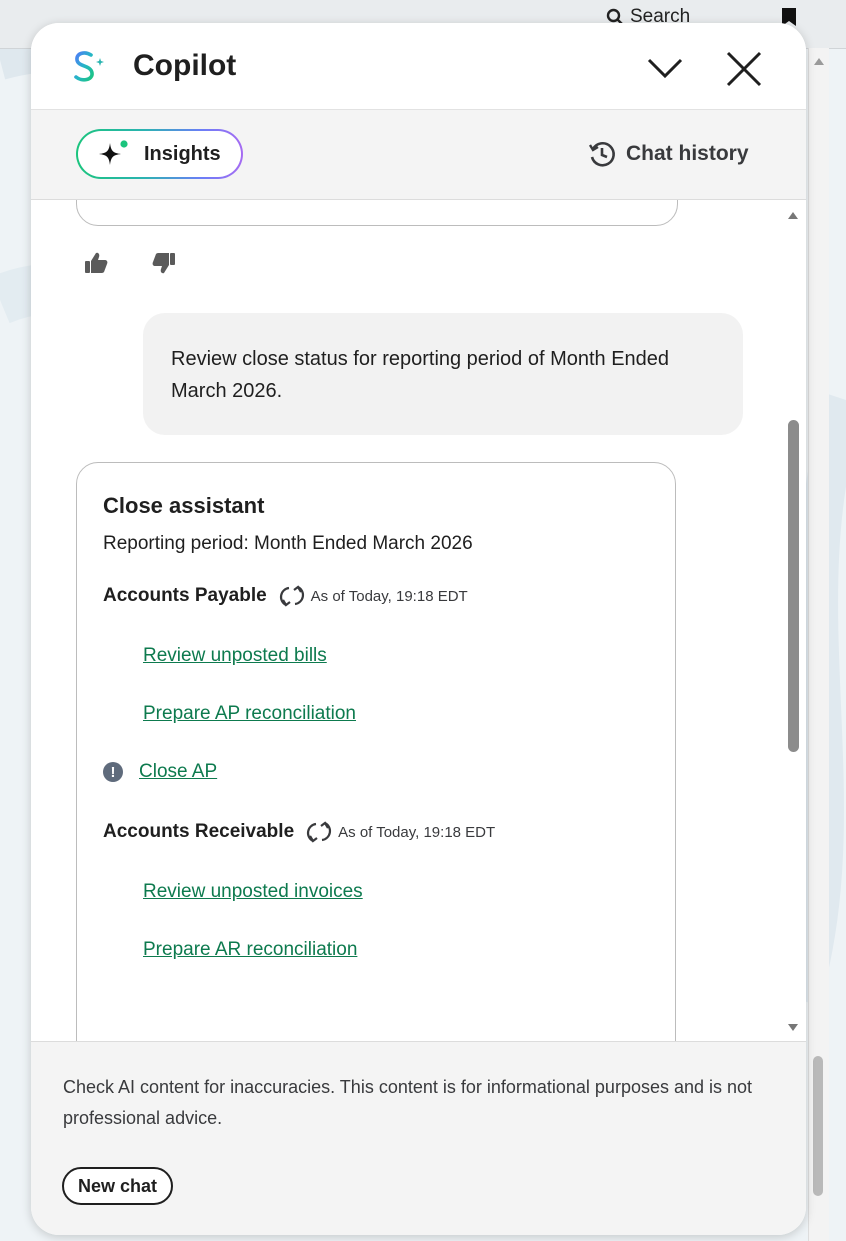 This screenshot has width=846, height=1241. Describe the element at coordinates (235, 655) in the screenshot. I see `review-unposted-bills-link: Review unposted bills` at that location.